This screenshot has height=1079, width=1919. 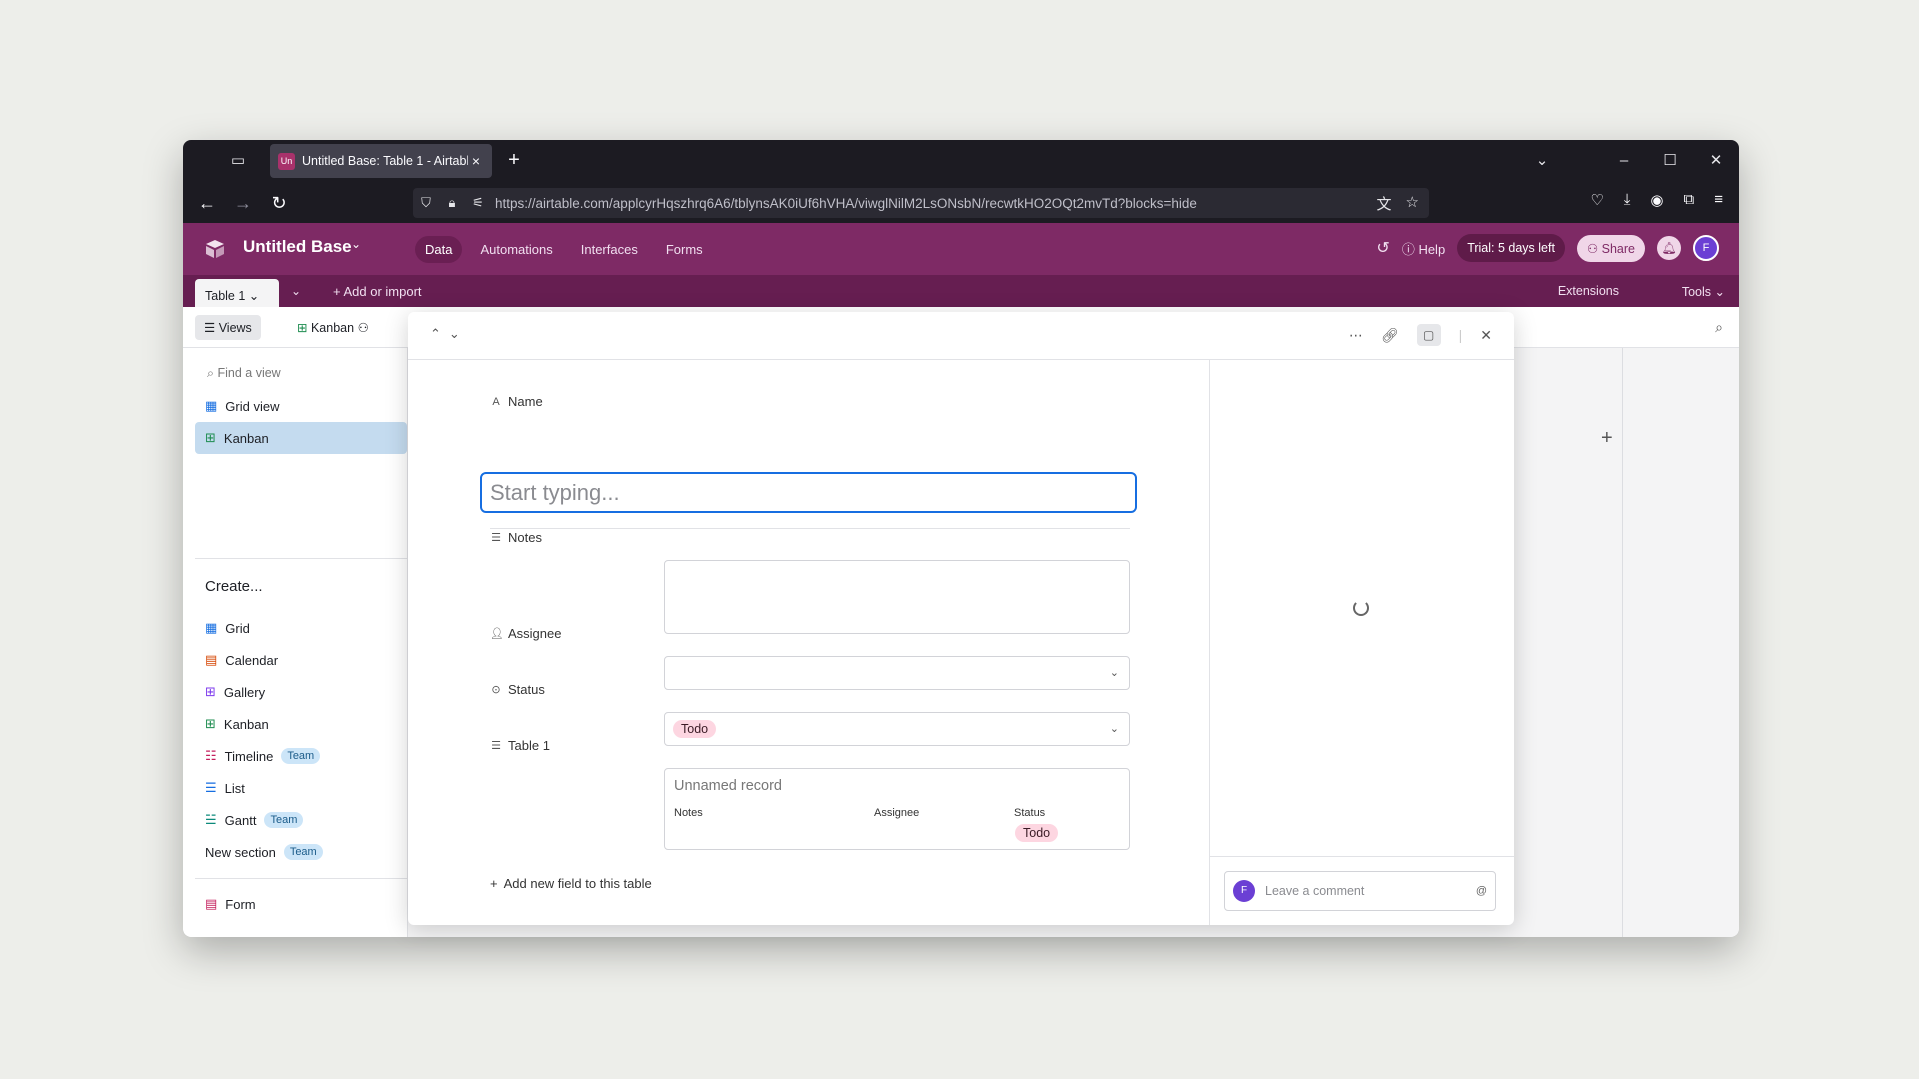 What do you see at coordinates (478, 203) in the screenshot?
I see `permissions-icon: ⚟` at bounding box center [478, 203].